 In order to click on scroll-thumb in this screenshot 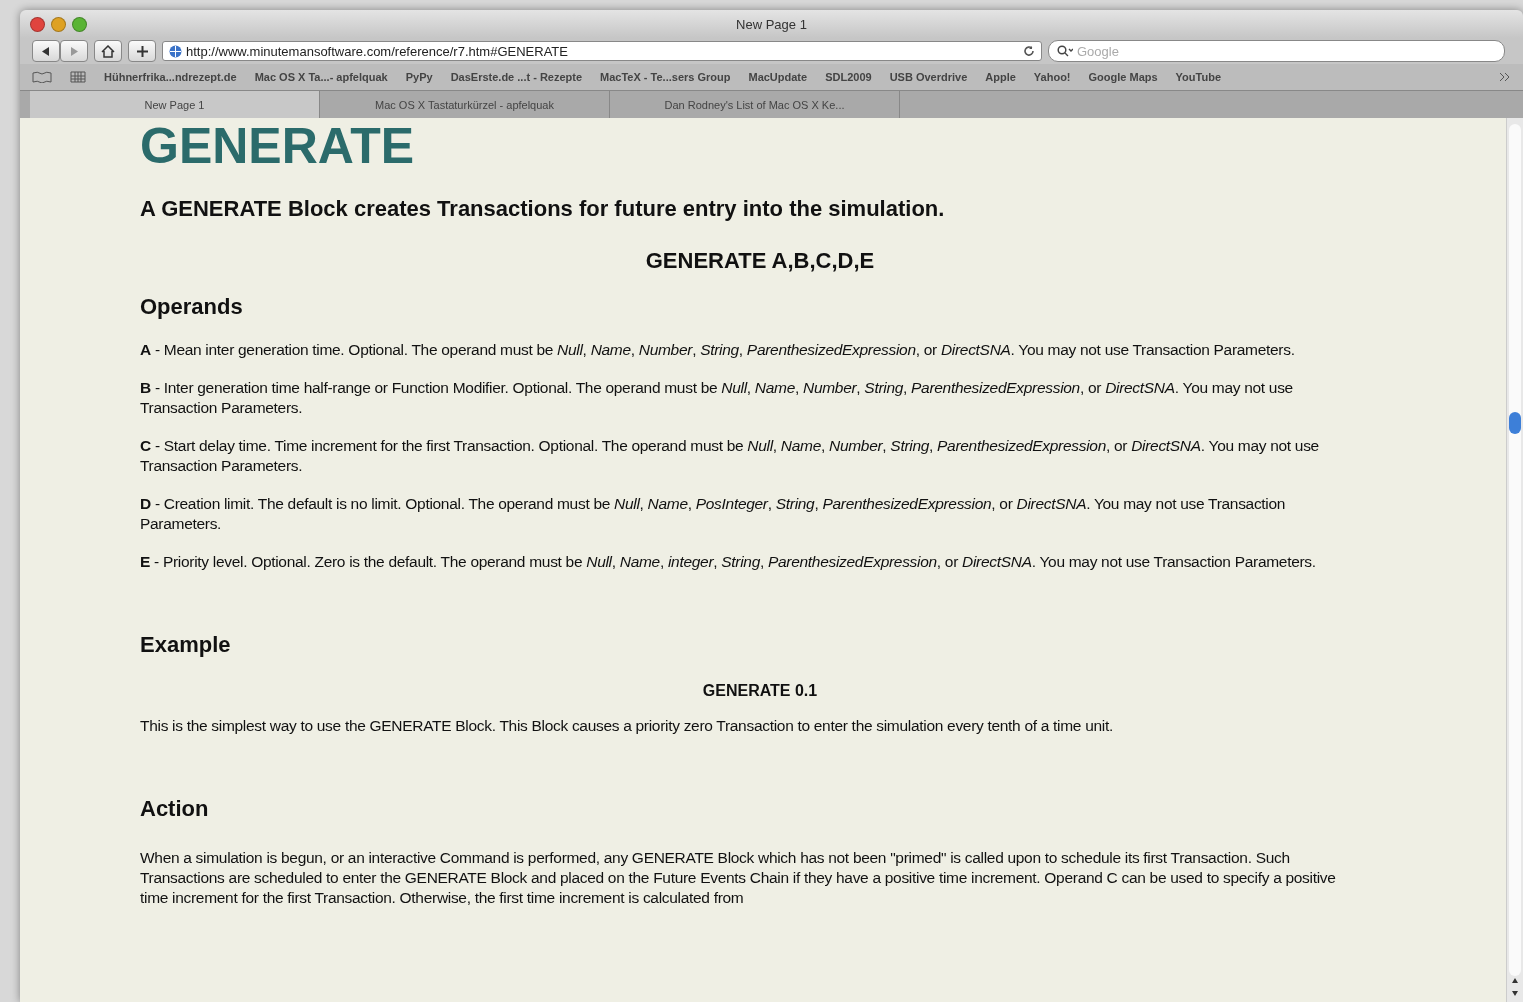, I will do `click(1515, 423)`.